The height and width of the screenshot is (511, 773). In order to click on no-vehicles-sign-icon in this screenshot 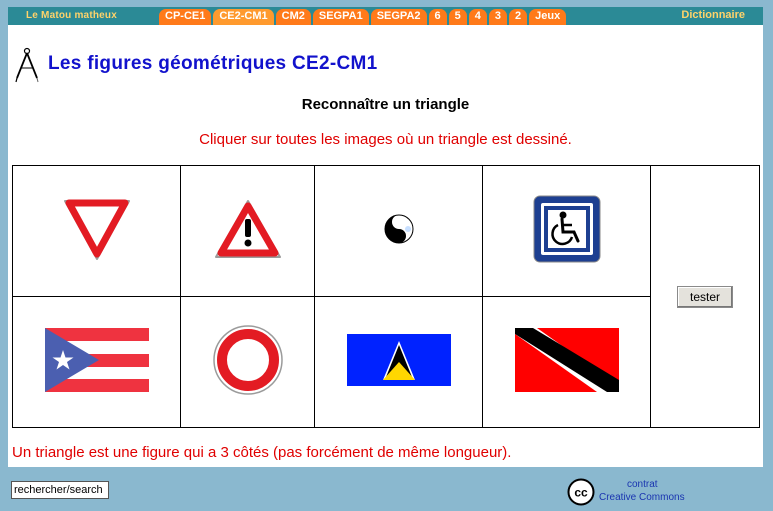, I will do `click(248, 360)`.